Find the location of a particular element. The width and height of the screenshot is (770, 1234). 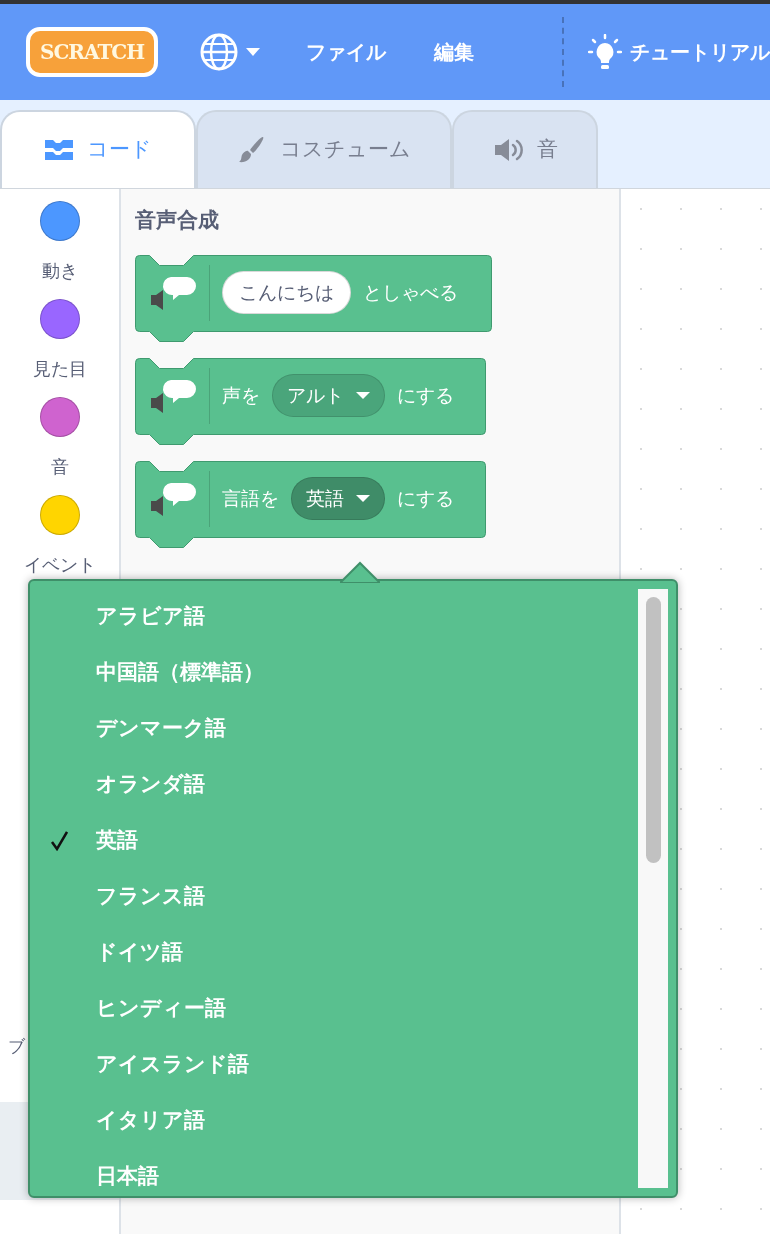

code-blocks-icon is located at coordinates (58, 150).